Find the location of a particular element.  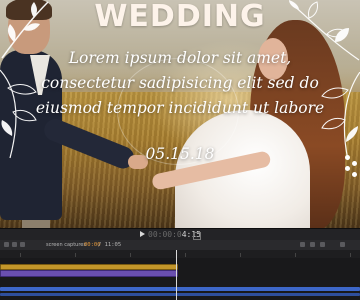

index-button is located at coordinates (6, 244).